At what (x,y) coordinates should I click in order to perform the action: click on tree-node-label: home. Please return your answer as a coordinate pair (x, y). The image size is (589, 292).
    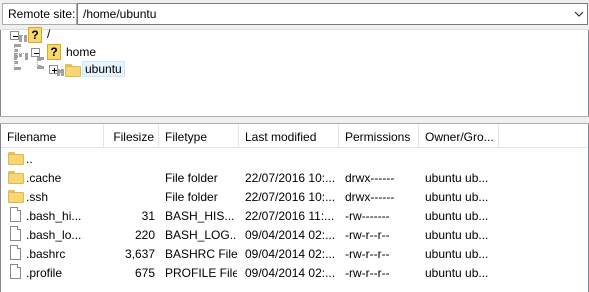
    Looking at the image, I should click on (81, 52).